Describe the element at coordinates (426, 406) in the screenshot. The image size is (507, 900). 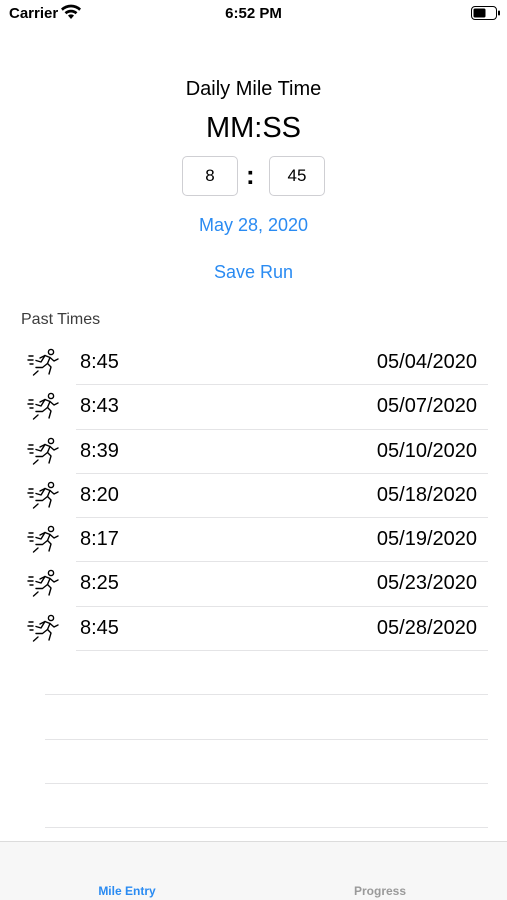
I see `run-date: 05/07/2020` at that location.